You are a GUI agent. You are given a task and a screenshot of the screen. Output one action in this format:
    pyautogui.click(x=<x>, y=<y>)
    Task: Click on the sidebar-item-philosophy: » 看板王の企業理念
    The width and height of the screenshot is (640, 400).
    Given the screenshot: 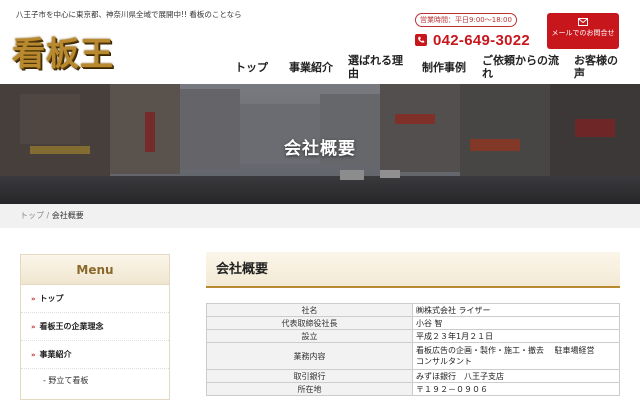 What is the action you would take?
    pyautogui.click(x=95, y=327)
    